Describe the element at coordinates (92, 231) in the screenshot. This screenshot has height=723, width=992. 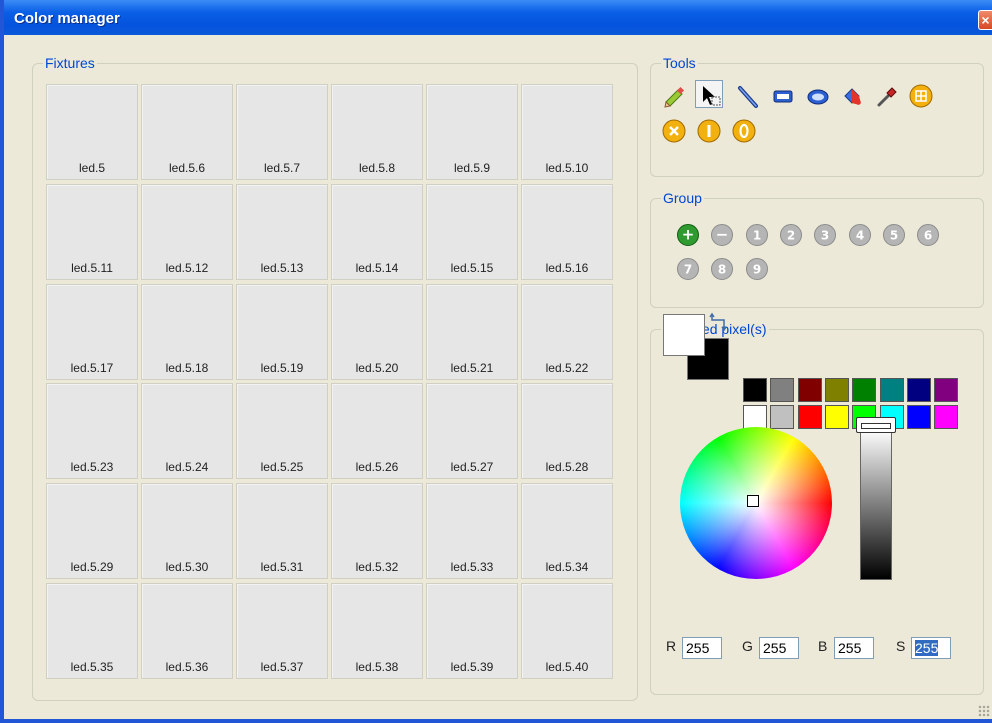
I see `fixture-tile: led.5.11` at that location.